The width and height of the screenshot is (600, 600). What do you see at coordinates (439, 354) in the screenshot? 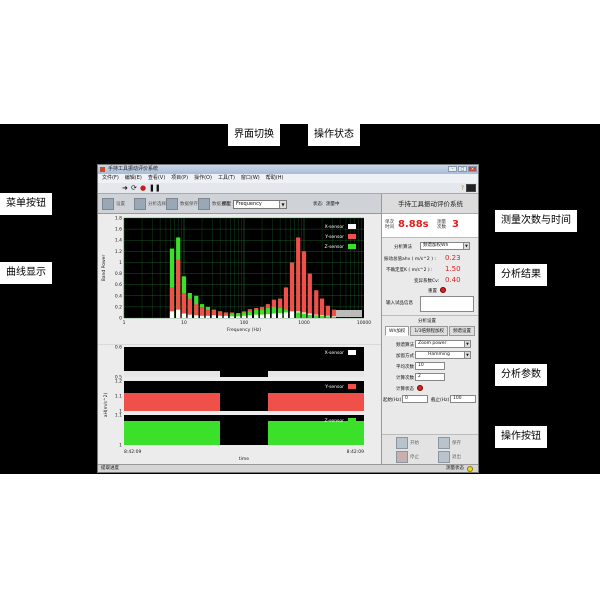
I see `window-select-value: Hamming` at bounding box center [439, 354].